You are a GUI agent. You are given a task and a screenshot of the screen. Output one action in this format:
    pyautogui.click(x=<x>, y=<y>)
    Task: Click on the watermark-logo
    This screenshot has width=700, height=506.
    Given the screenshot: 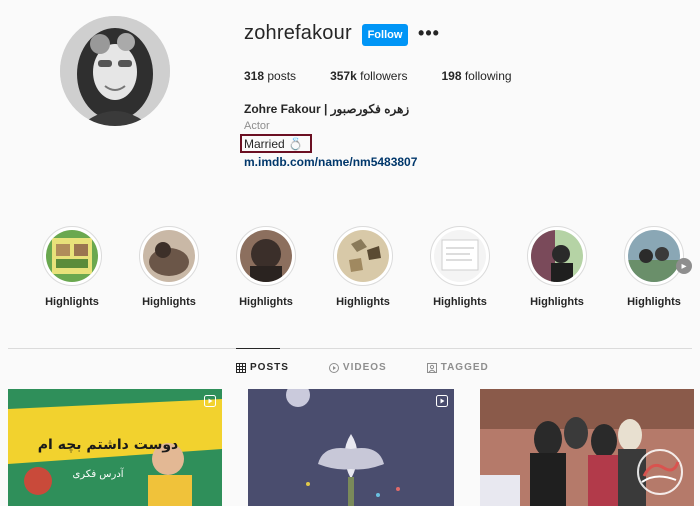 What is the action you would take?
    pyautogui.click(x=660, y=472)
    